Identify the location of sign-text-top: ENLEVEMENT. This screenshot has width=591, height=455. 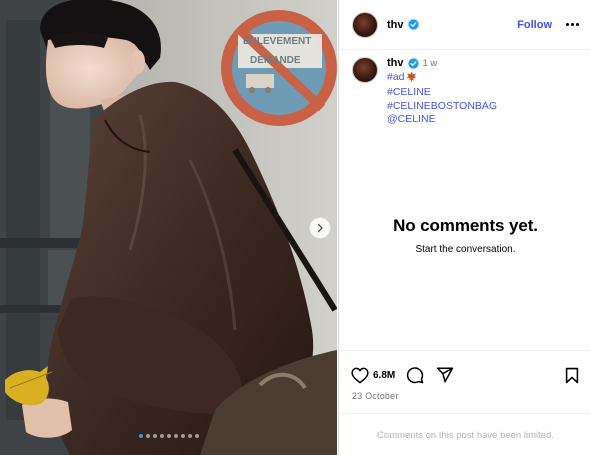
(277, 41).